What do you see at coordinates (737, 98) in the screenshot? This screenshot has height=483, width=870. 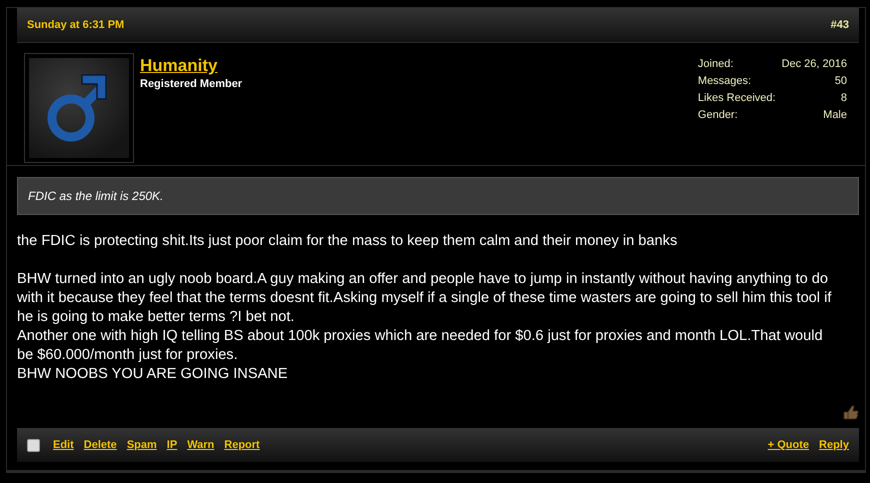 I see `stat-label: Likes Received:` at bounding box center [737, 98].